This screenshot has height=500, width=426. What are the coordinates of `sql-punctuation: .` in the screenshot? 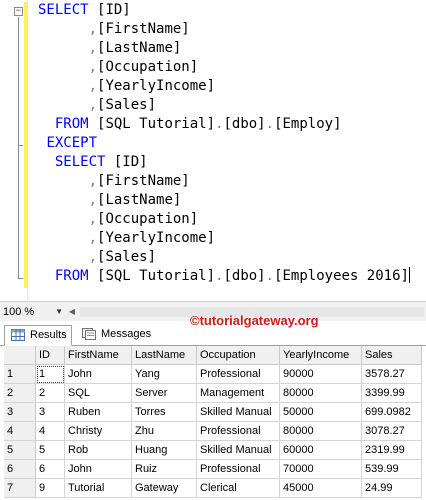 It's located at (270, 276).